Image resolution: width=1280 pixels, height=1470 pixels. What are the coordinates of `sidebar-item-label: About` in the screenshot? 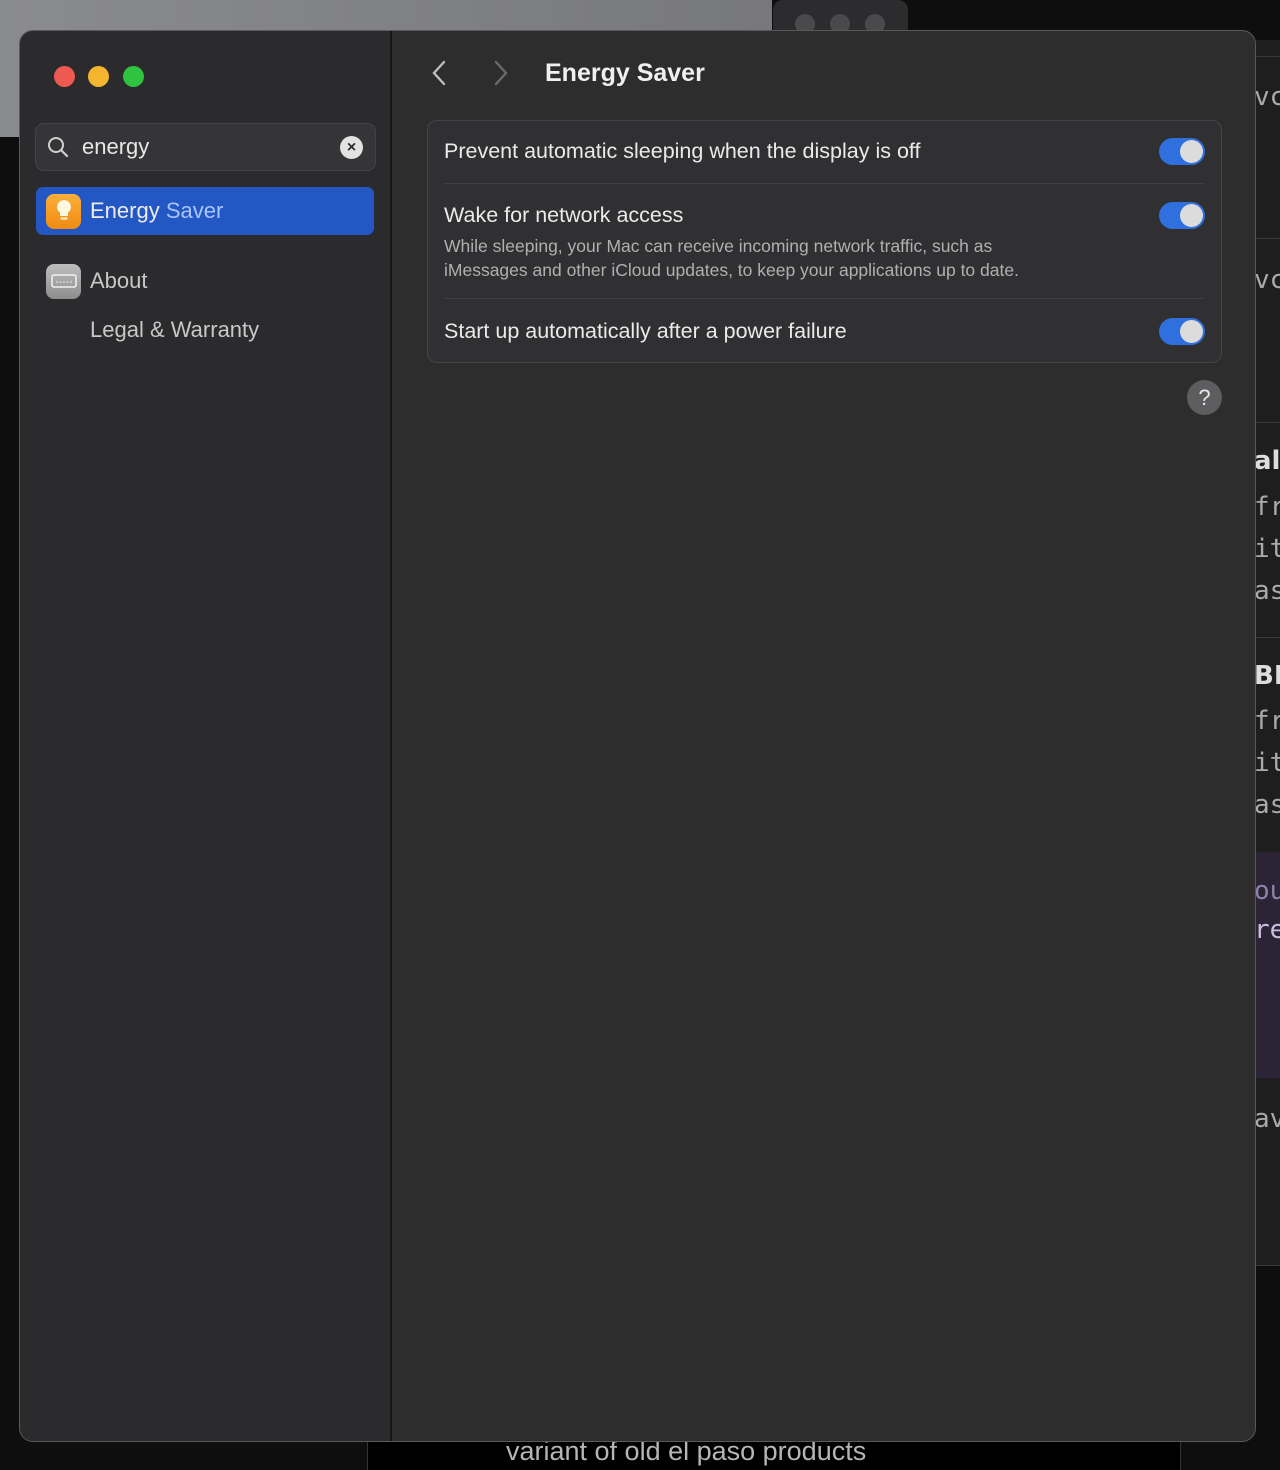 It's located at (119, 280).